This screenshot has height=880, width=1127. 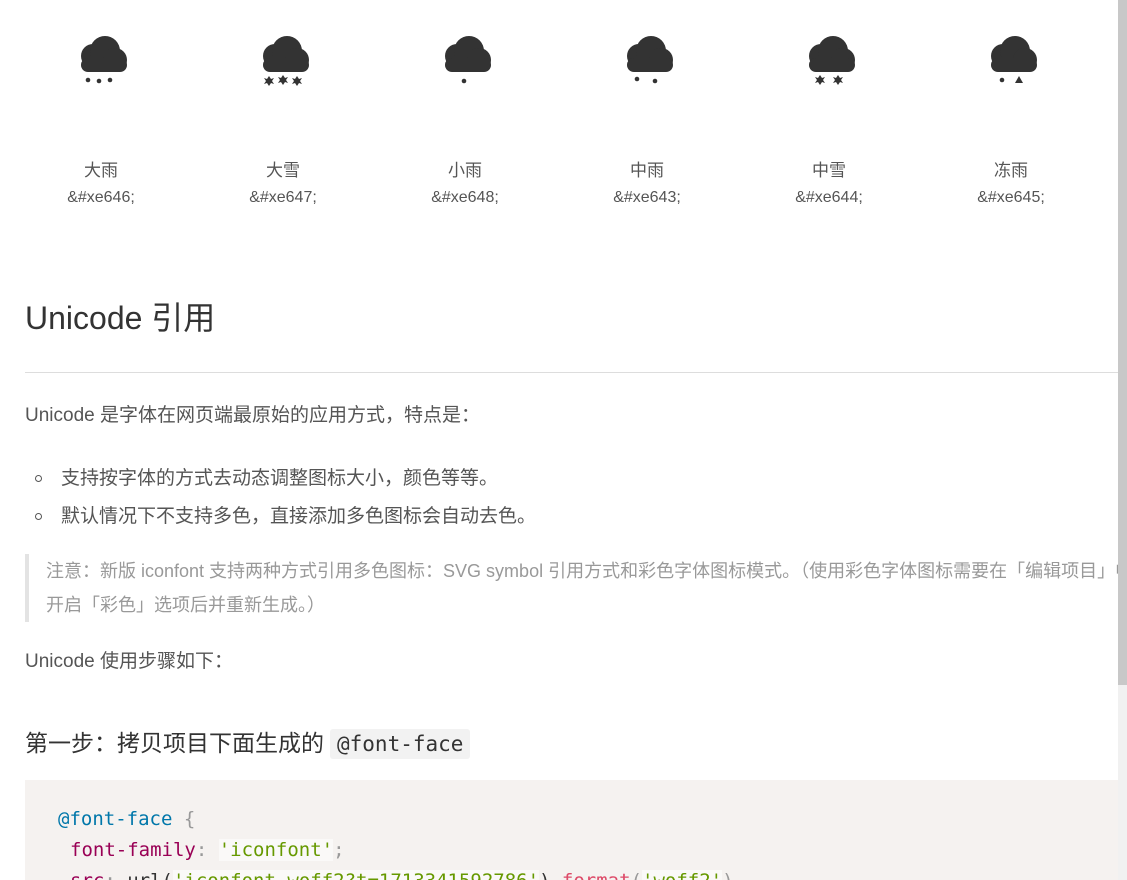 What do you see at coordinates (174, 743) in the screenshot?
I see `step1-title: 第一步：拷贝项目下面生成的` at bounding box center [174, 743].